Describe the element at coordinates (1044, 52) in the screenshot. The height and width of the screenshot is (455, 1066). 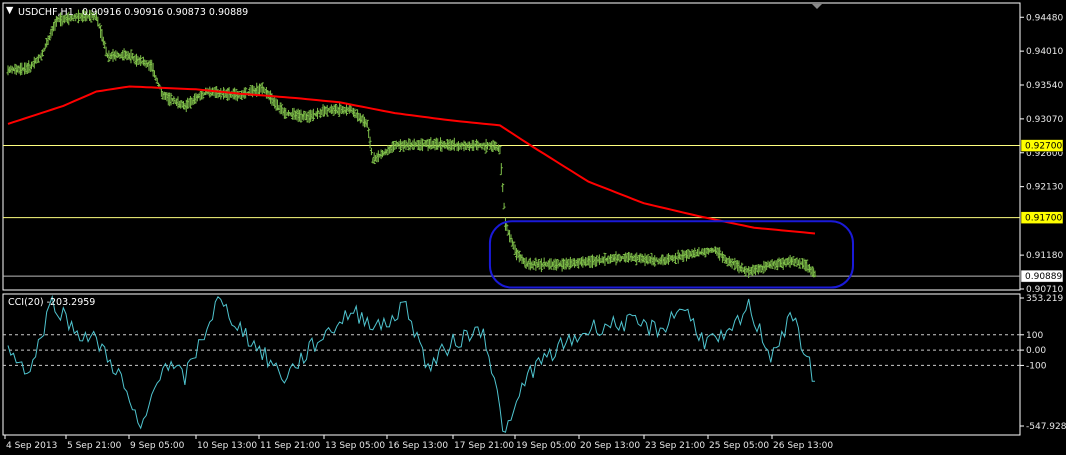
I see `price-tick-label: 0.94010` at that location.